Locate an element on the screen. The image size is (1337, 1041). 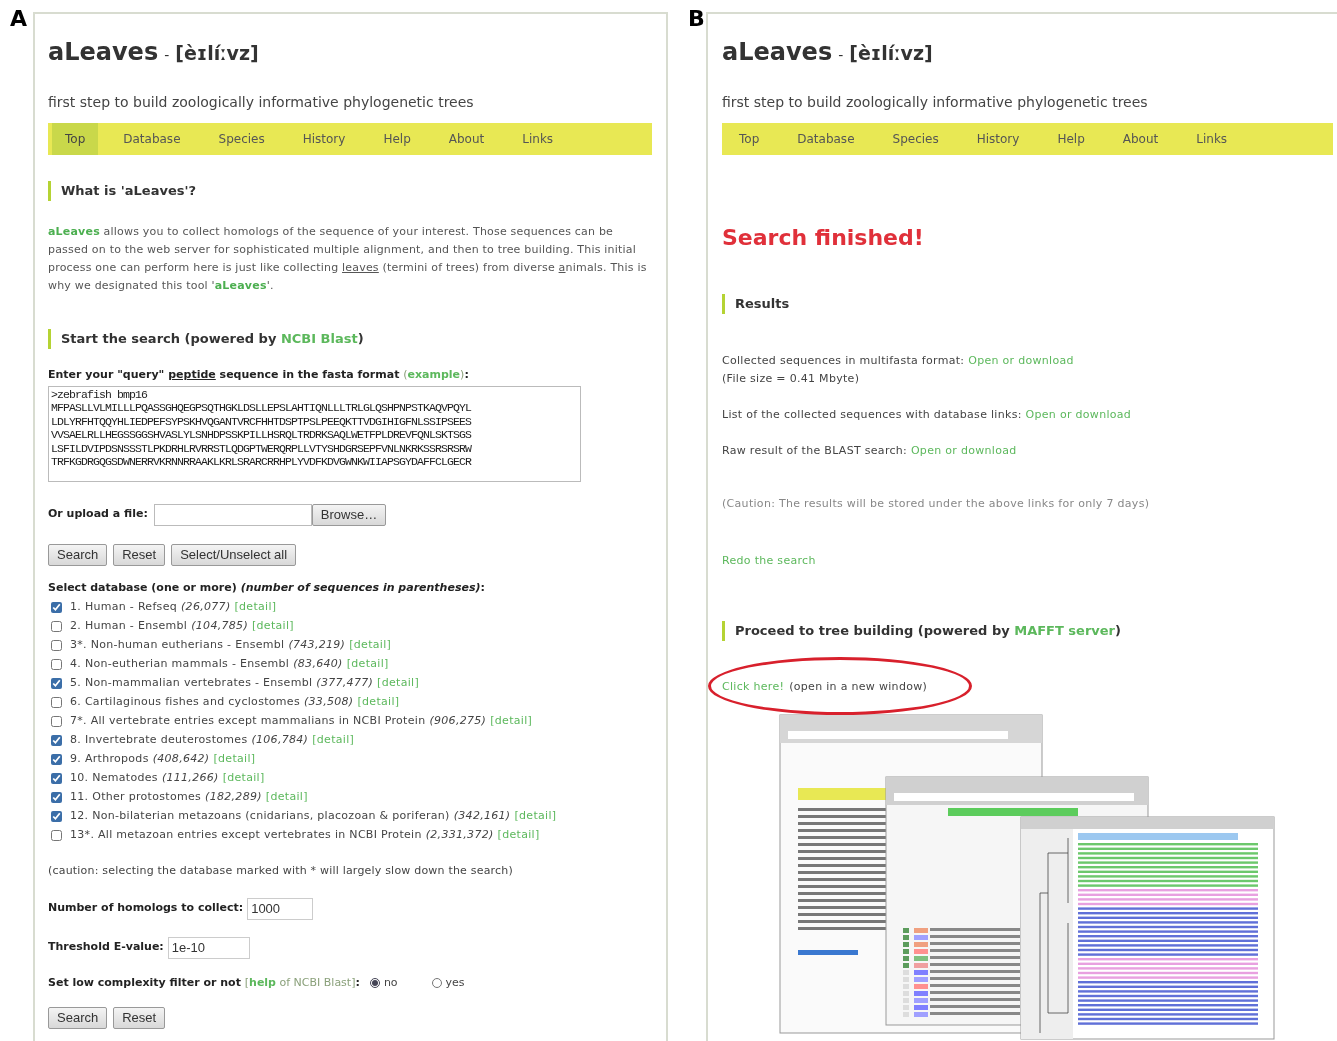
database-name: 1. Human - Refseq is located at coordinates (123, 607).